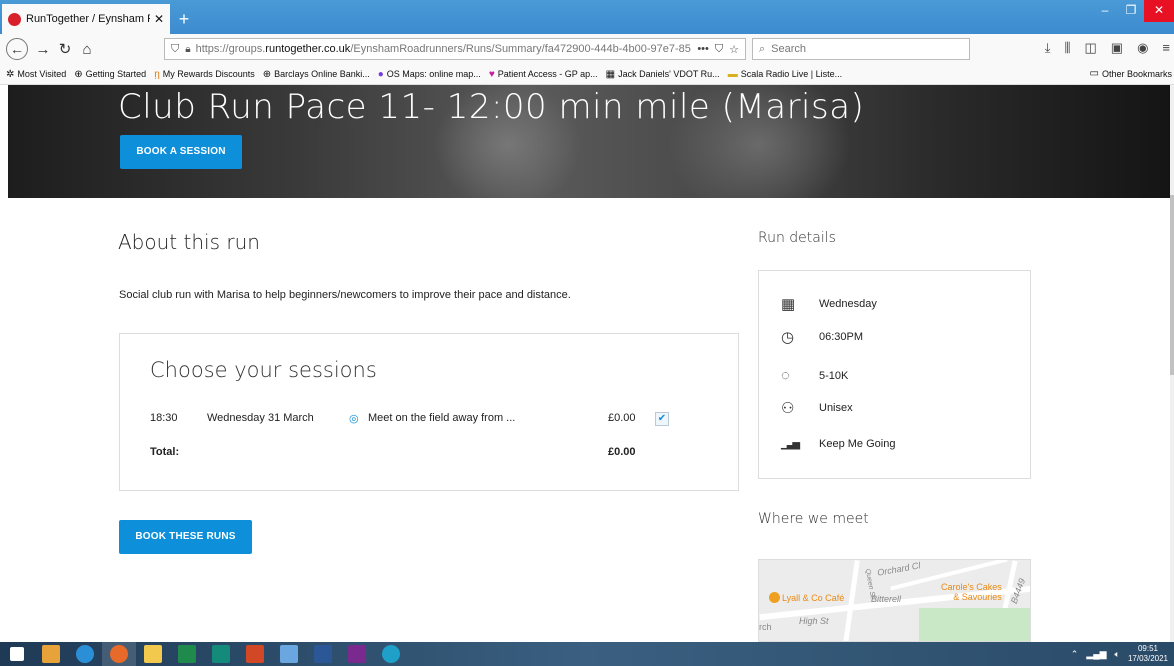 The height and width of the screenshot is (666, 1174). Describe the element at coordinates (354, 419) in the screenshot. I see `location-pin-icon: ◎` at that location.